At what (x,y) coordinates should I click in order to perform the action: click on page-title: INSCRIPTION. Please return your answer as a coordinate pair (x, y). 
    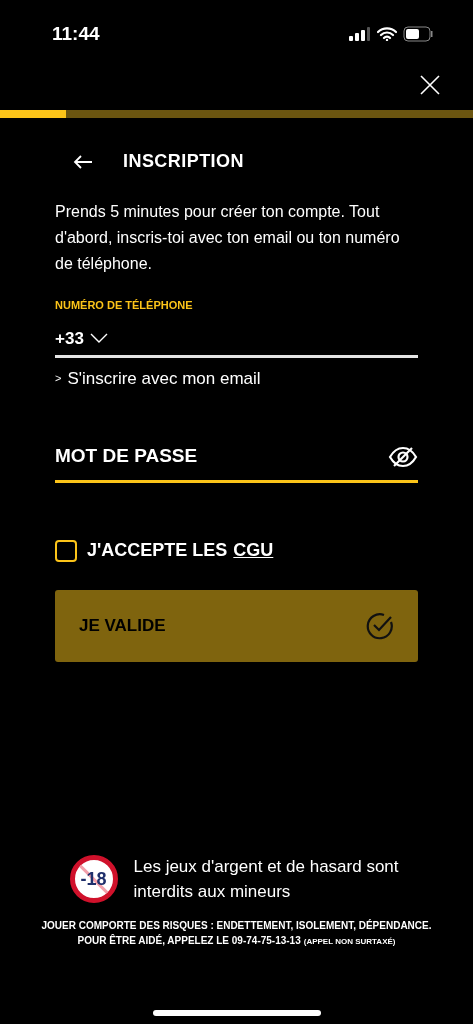
    Looking at the image, I should click on (183, 161).